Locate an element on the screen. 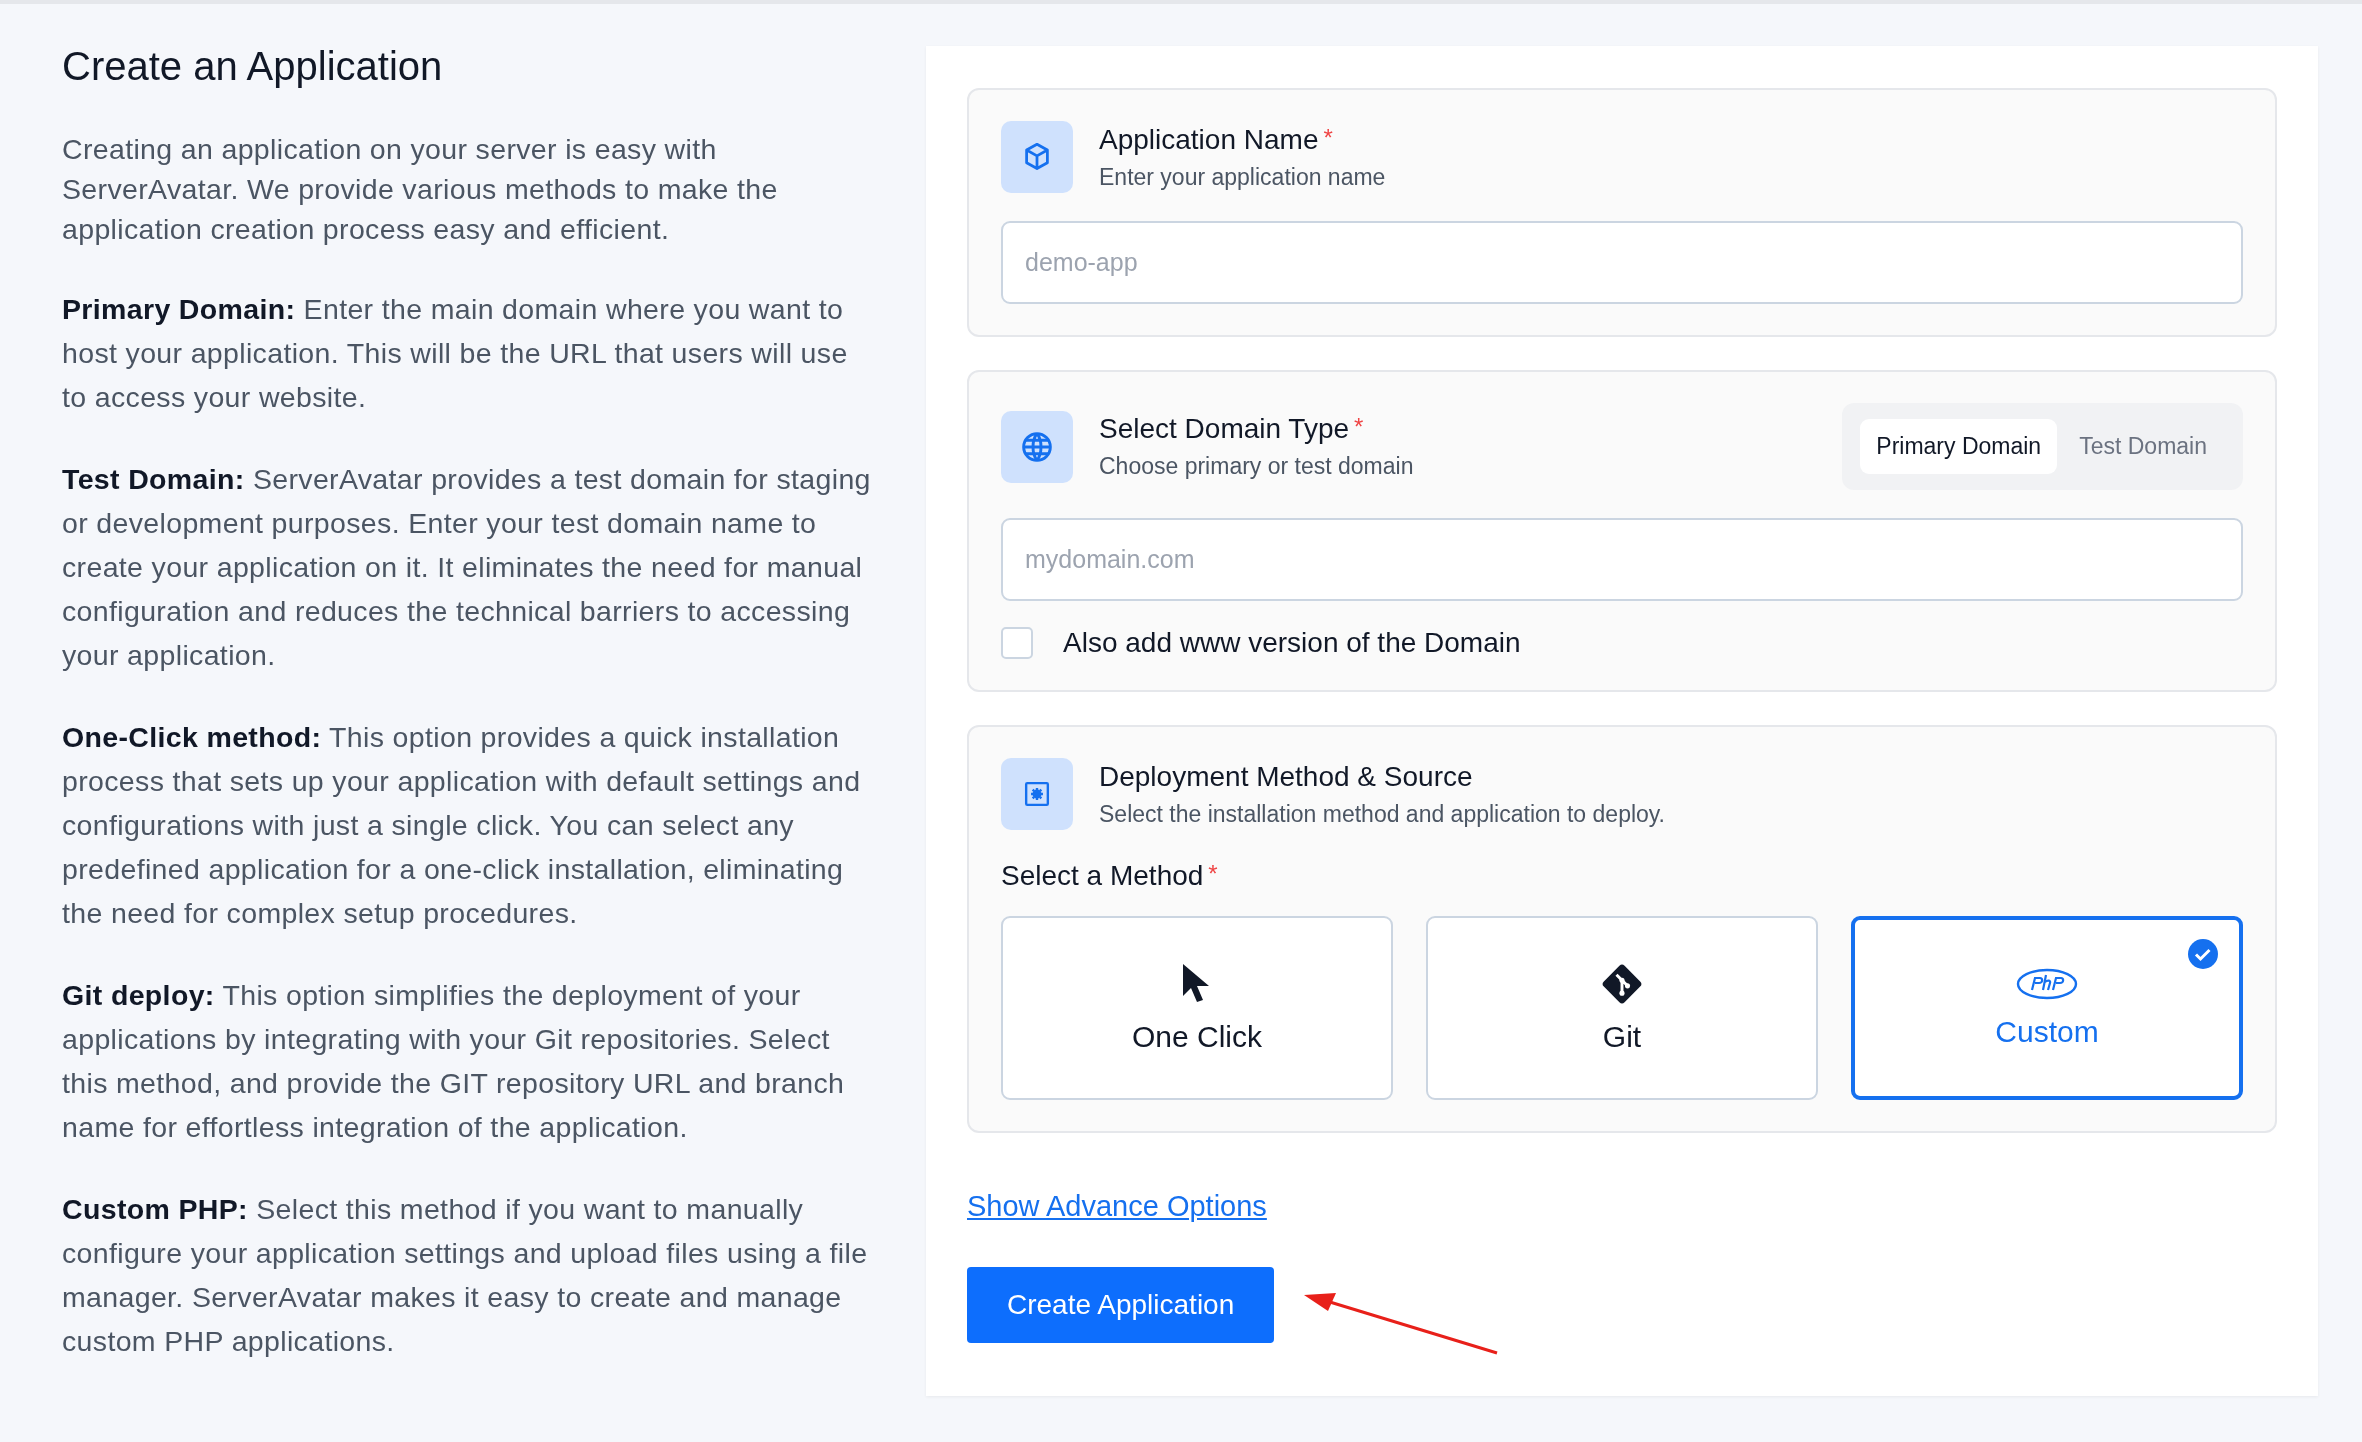  section-title: Select Domain Type is located at coordinates (1224, 429).